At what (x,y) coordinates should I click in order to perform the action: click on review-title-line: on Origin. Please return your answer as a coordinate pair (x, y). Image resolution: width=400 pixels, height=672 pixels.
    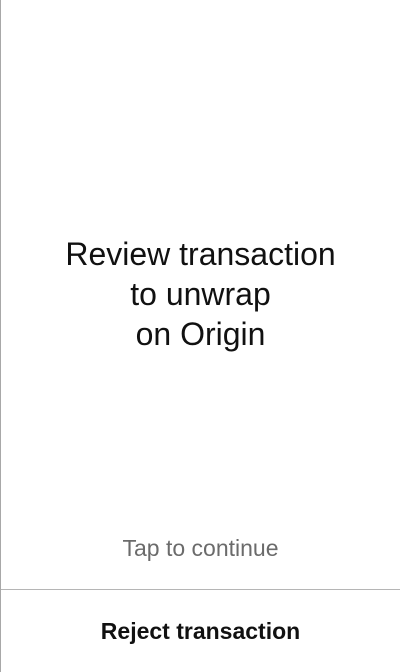
    Looking at the image, I should click on (200, 334).